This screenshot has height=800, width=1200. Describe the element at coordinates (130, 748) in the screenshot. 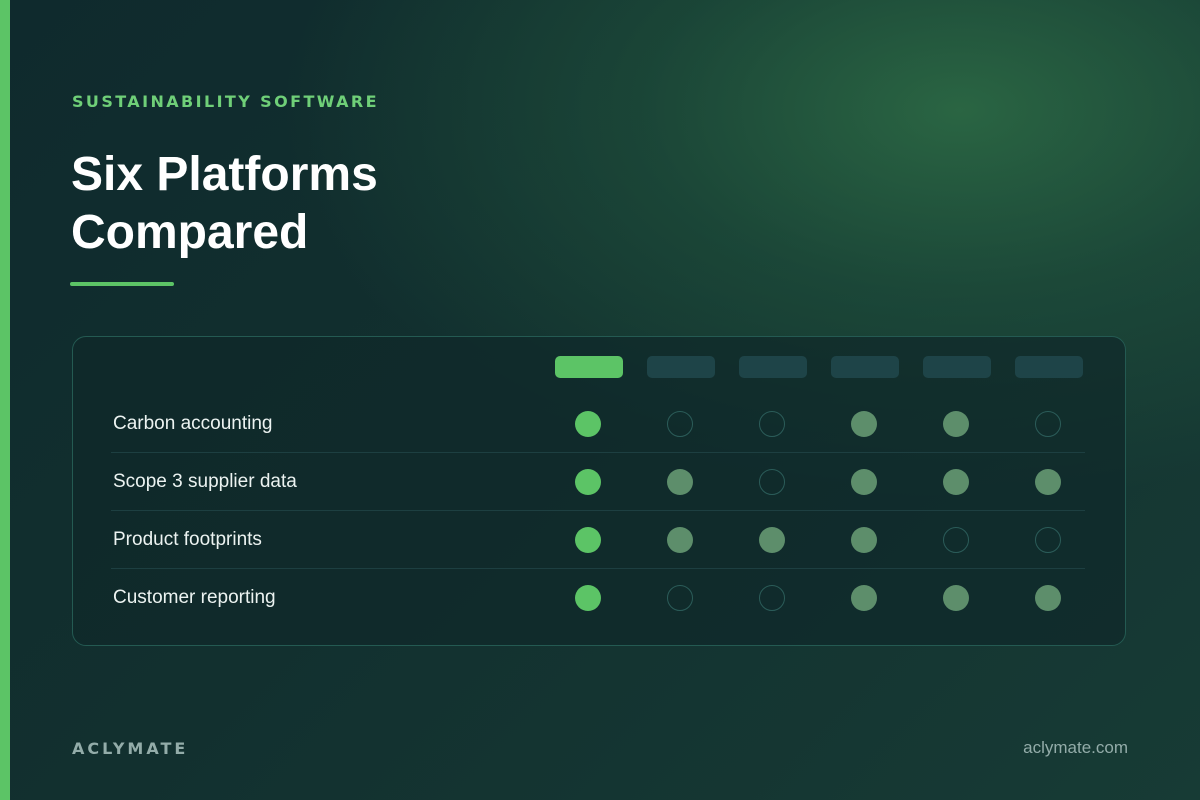

I see `brand-logo-text: ACLYMATE` at that location.